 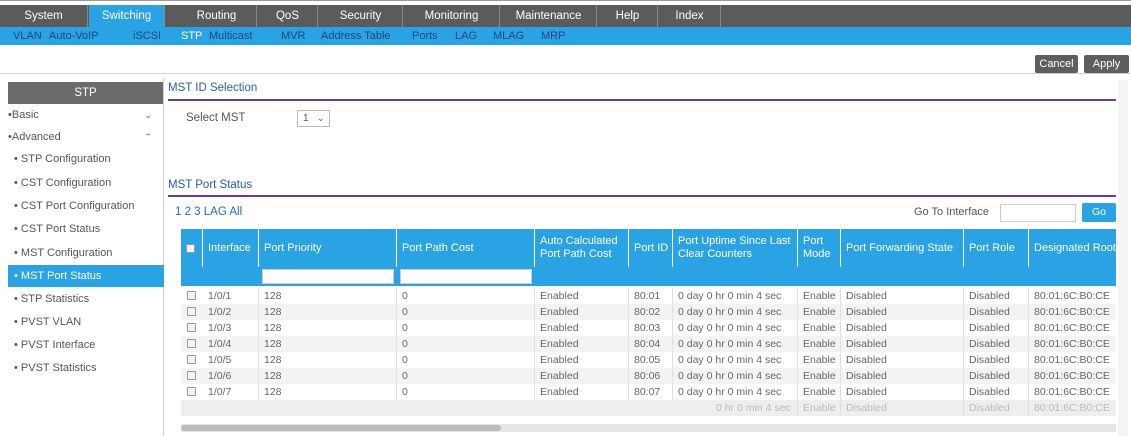 I want to click on subnav-mvr: MVR, so click(x=293, y=36).